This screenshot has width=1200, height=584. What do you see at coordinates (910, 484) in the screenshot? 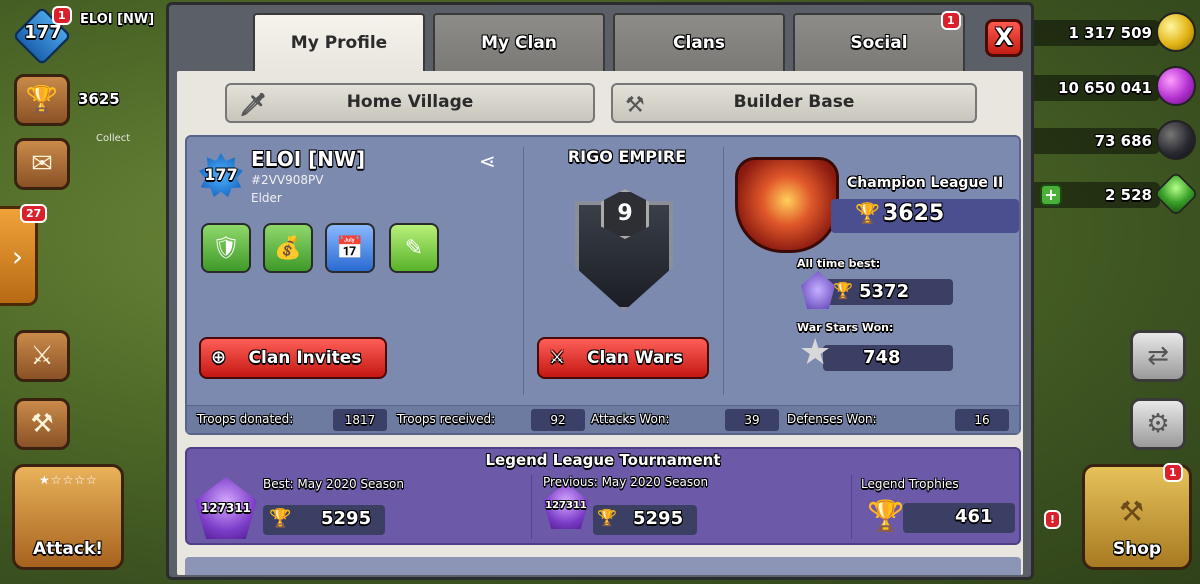
I see `legend-trophies-label: Legend Trophies` at bounding box center [910, 484].